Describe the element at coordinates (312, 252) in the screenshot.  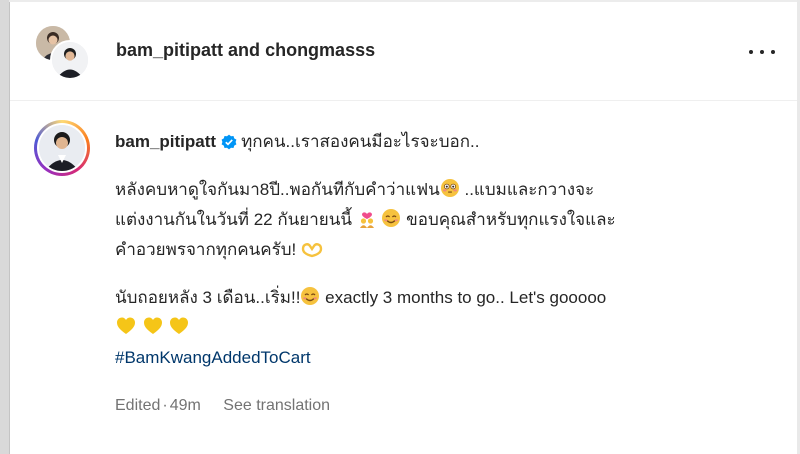
I see `heart-hands-emoji-icon` at that location.